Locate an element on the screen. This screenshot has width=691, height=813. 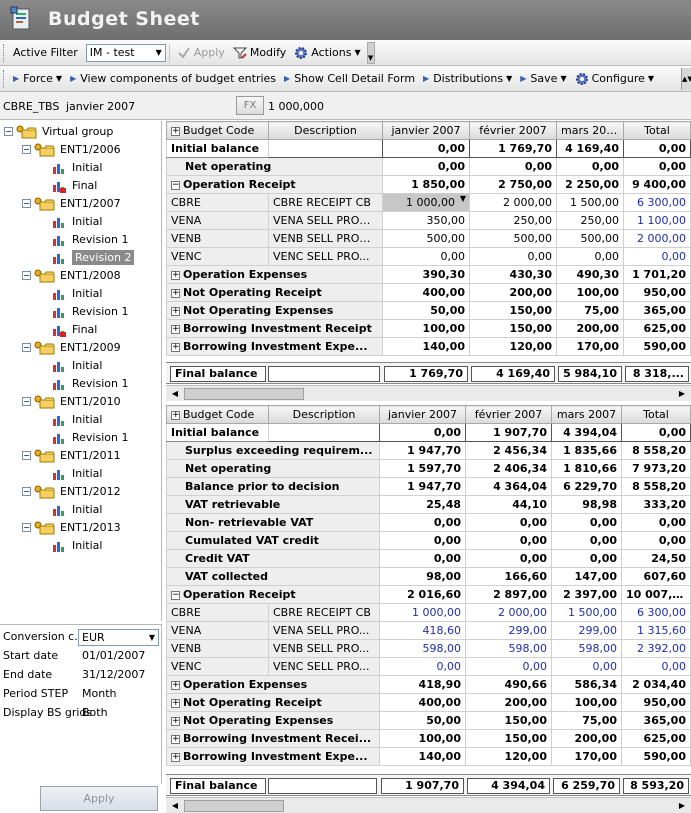
fx-button: FX is located at coordinates (250, 105).